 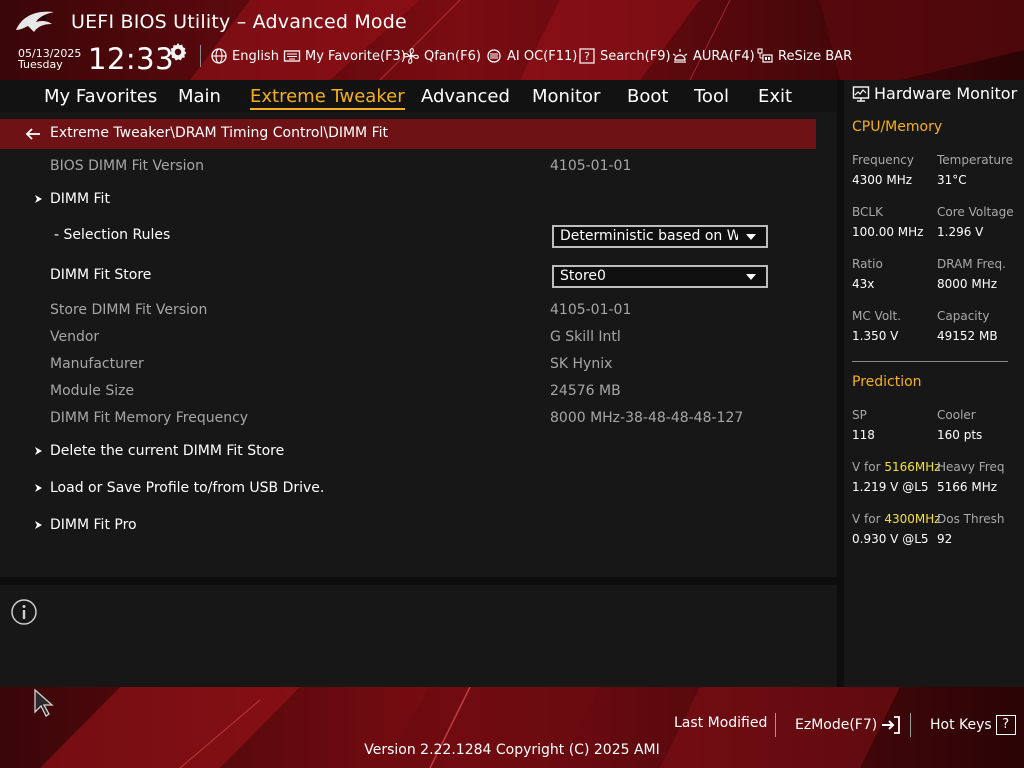 What do you see at coordinates (200, 56) in the screenshot?
I see `header-divider` at bounding box center [200, 56].